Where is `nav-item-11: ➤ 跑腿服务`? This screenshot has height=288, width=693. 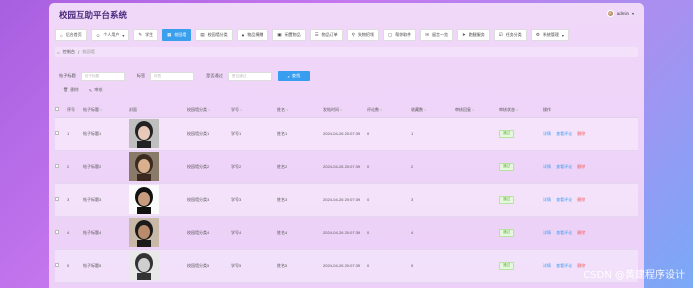
nav-item-11: ➤ 跑腿服务 is located at coordinates (473, 35).